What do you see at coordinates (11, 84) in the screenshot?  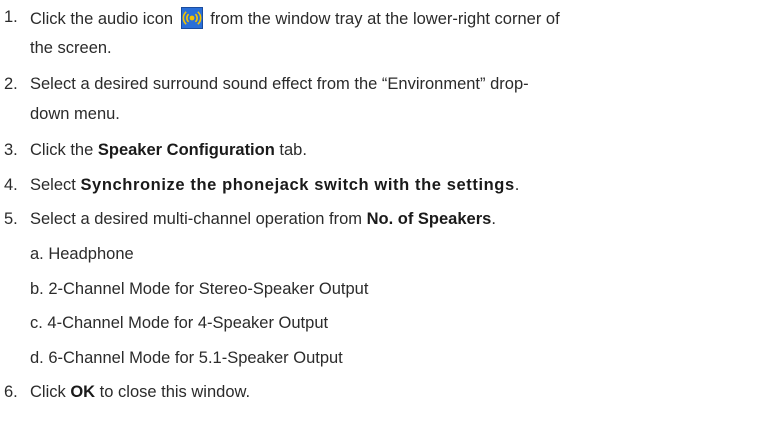 I see `step-number: 2.` at bounding box center [11, 84].